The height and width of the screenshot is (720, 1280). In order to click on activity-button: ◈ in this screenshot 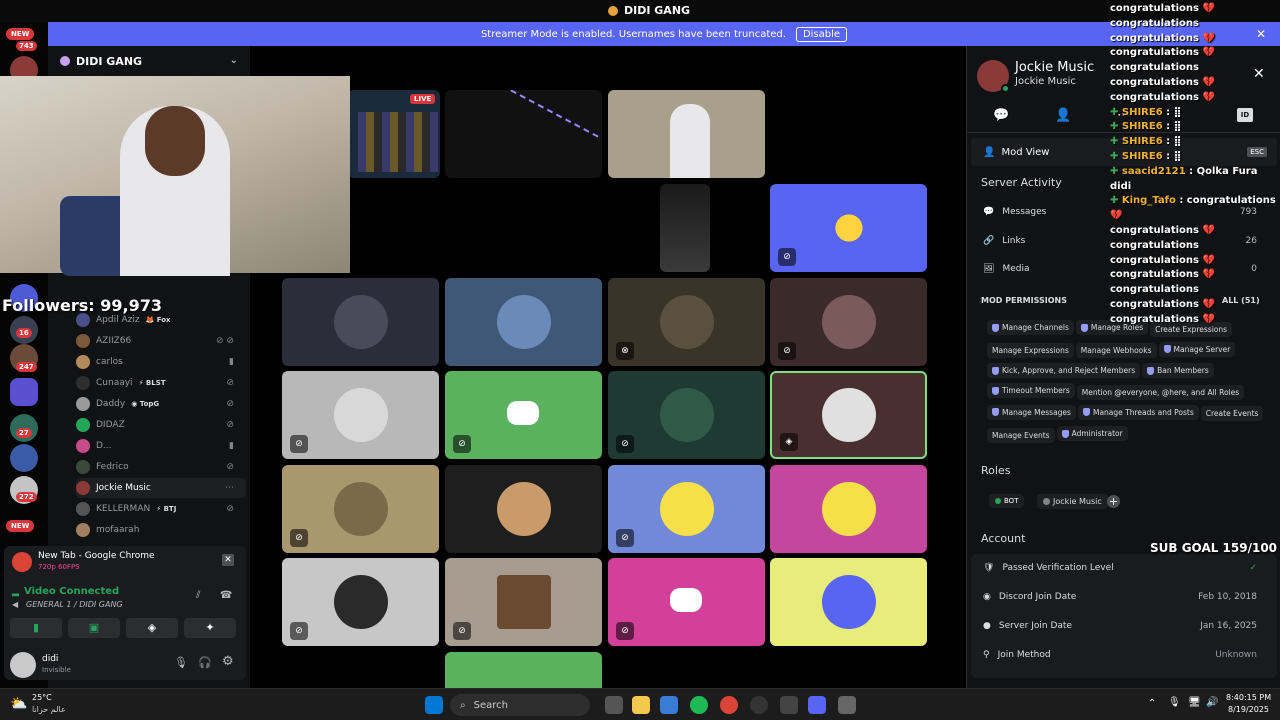, I will do `click(152, 628)`.